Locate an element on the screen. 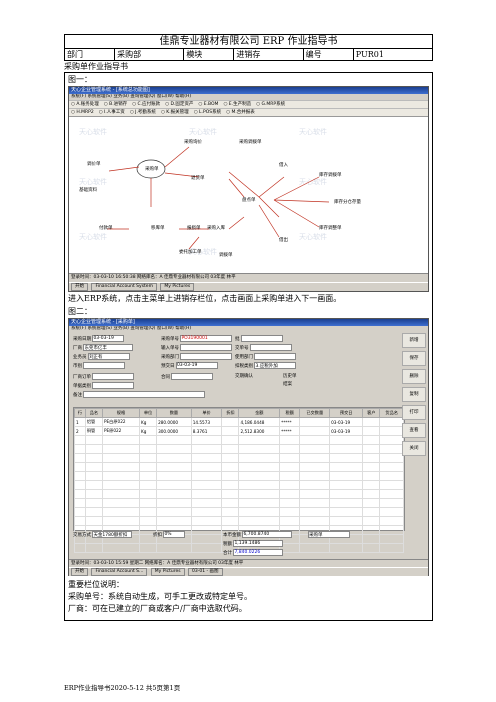 The width and height of the screenshot is (496, 702). dept-field is located at coordinates (206, 356).